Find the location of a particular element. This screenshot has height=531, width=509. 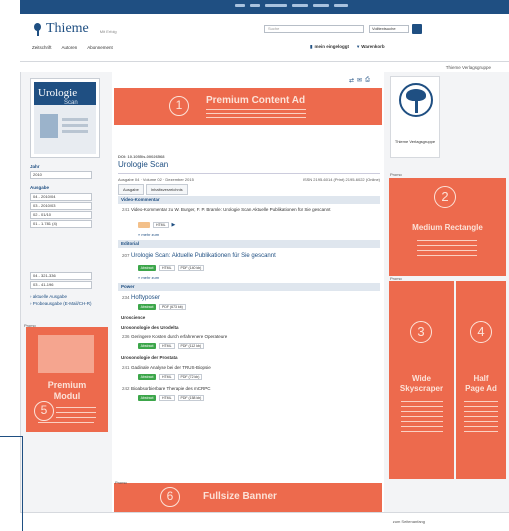

tab-ausgabe: Ausgabe is located at coordinates (131, 189).